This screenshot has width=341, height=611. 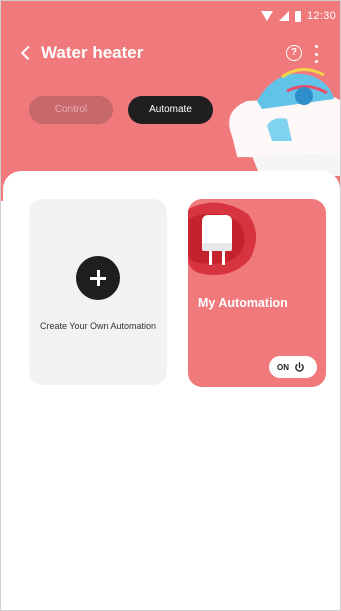 What do you see at coordinates (283, 16) in the screenshot?
I see `signal-icon` at bounding box center [283, 16].